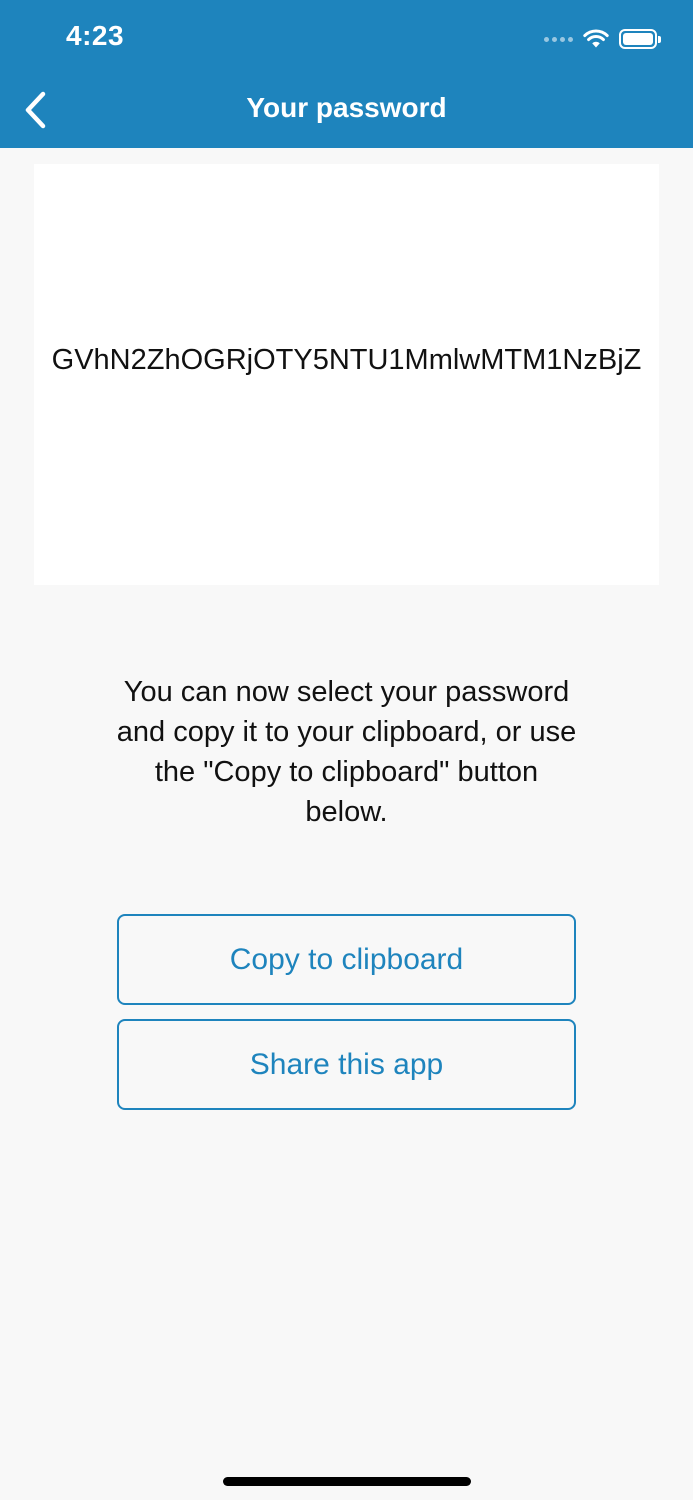  I want to click on wifi-icon, so click(596, 38).